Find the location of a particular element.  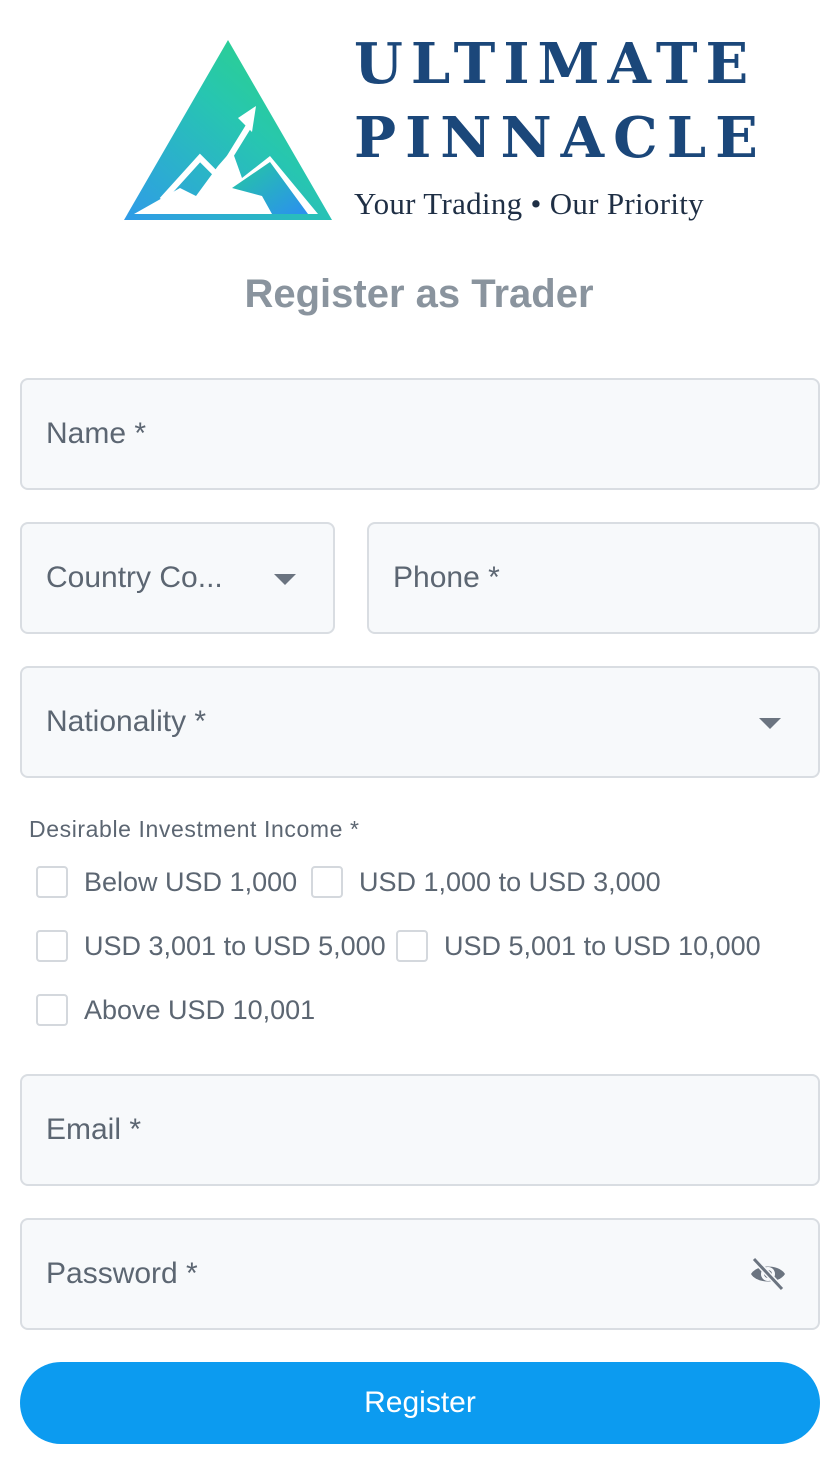

investment-option-3001-5000: USD 3,001 to USD 5,000 is located at coordinates (211, 946).